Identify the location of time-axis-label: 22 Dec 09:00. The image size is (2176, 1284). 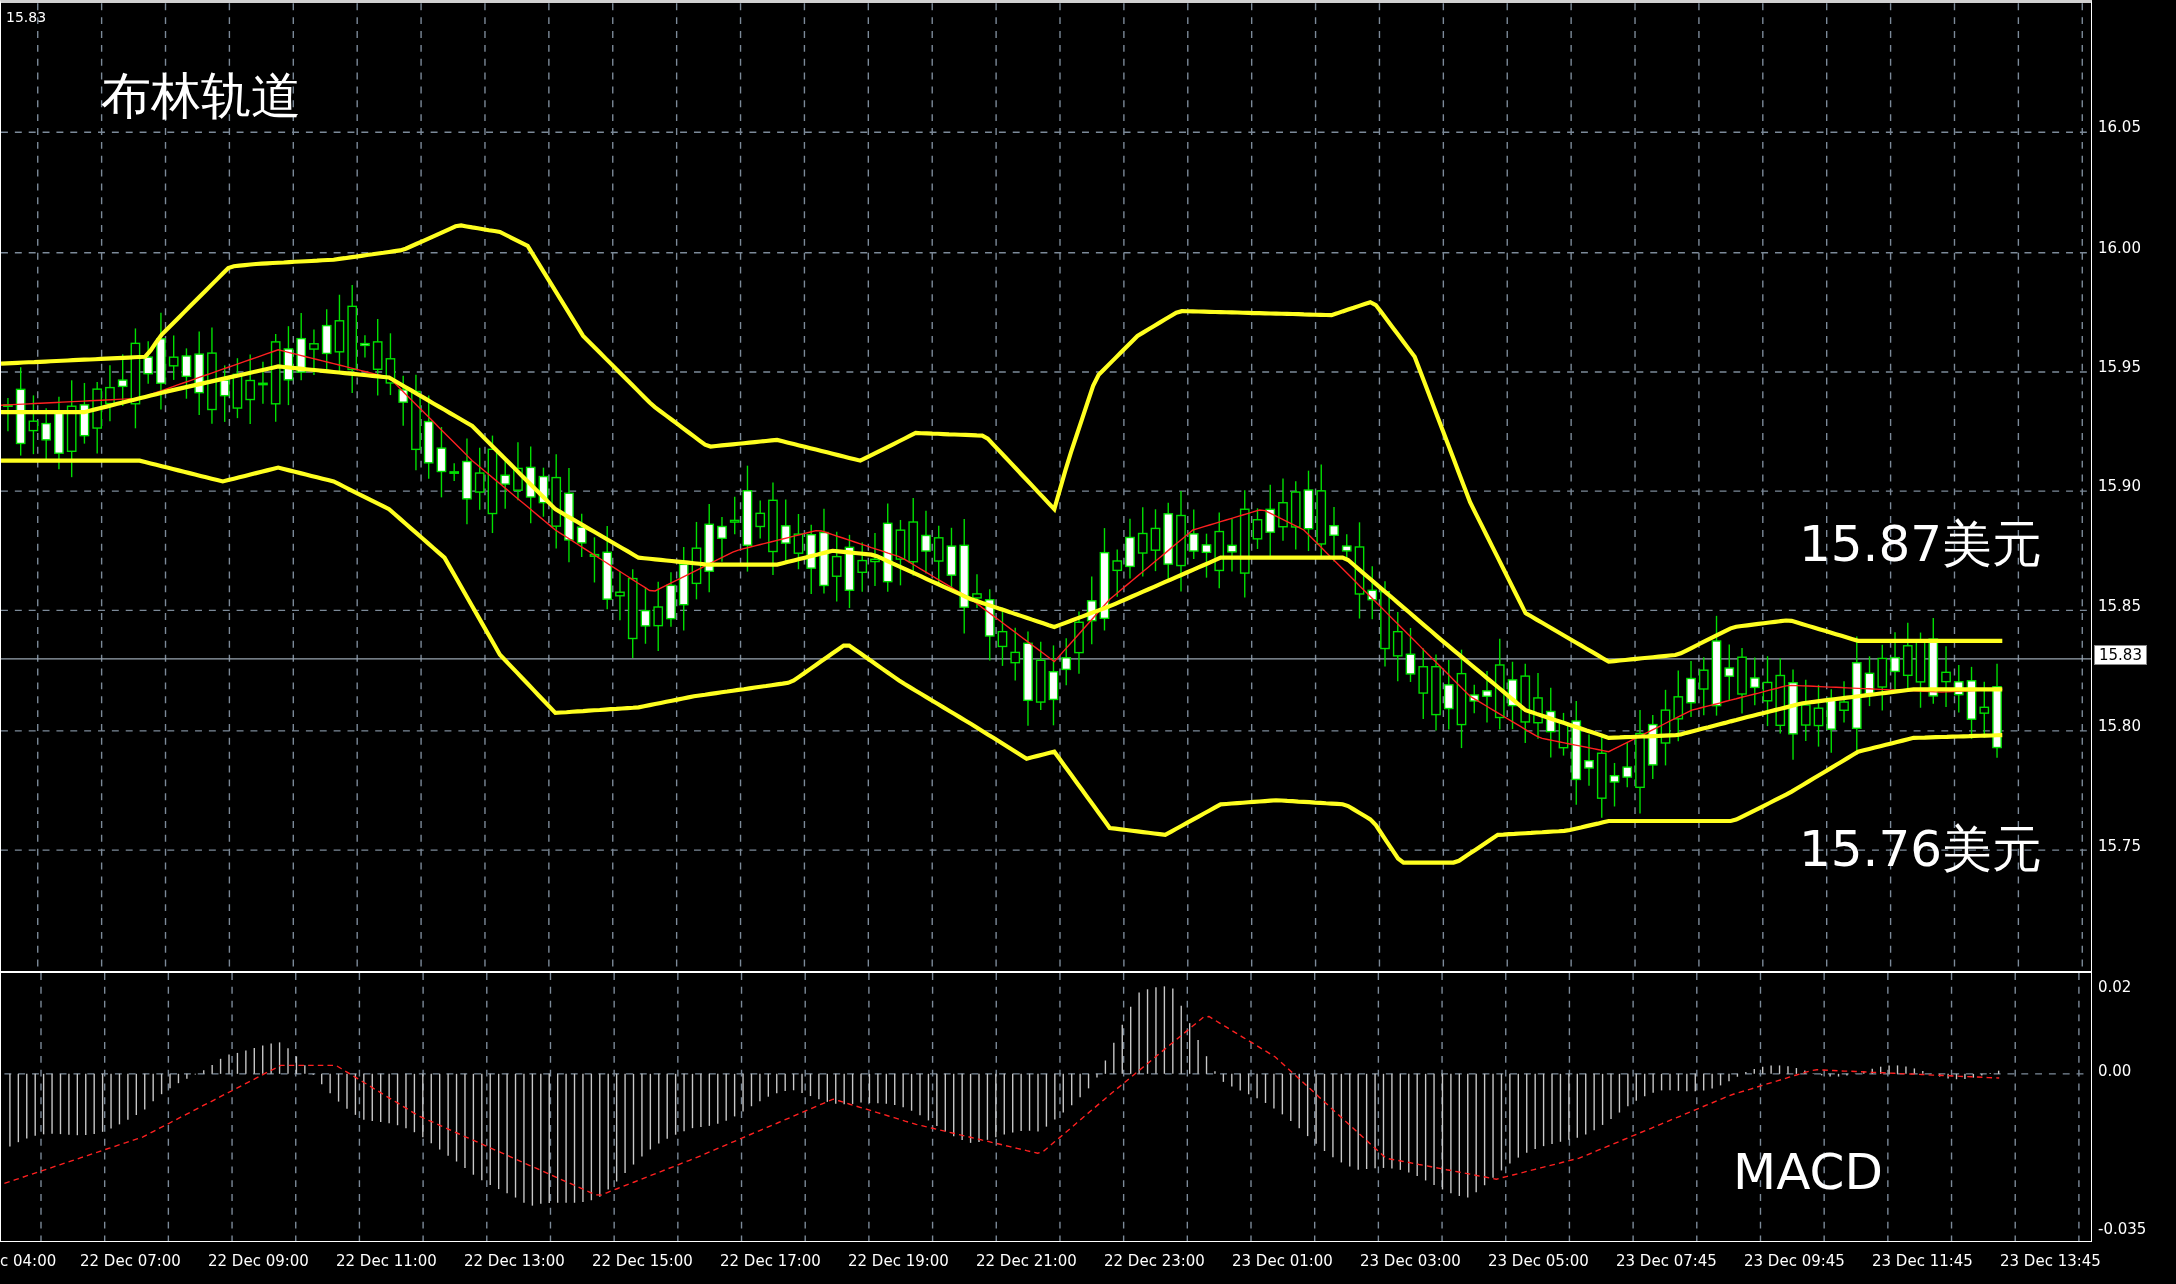
(258, 1261).